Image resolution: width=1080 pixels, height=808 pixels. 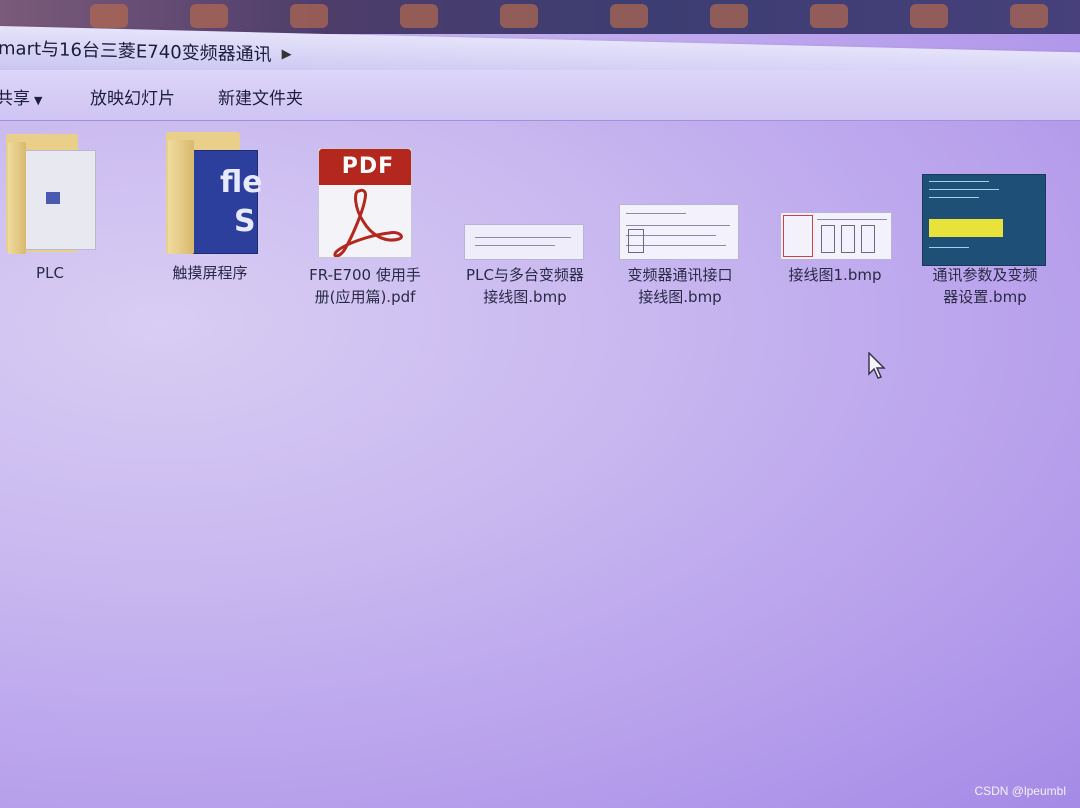 I want to click on file-name: 接线图1.bmp, so click(x=835, y=275).